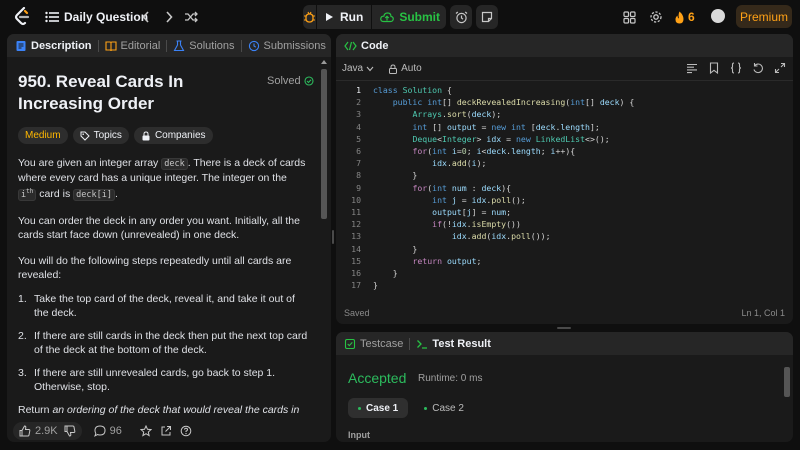  Describe the element at coordinates (656, 17) in the screenshot. I see `settings-gear-icon` at that location.